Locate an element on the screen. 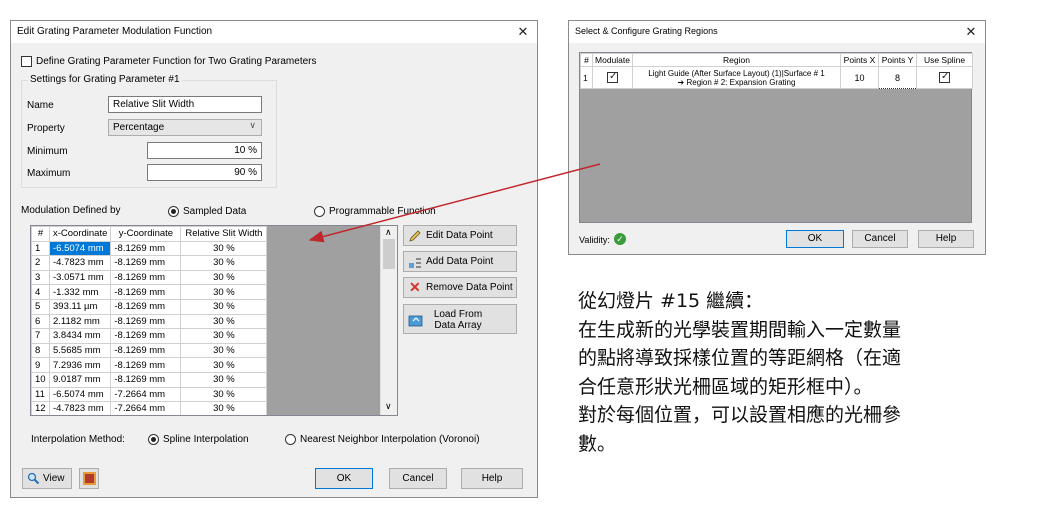 The image size is (1056, 510). use-spline-checkbox is located at coordinates (944, 77).